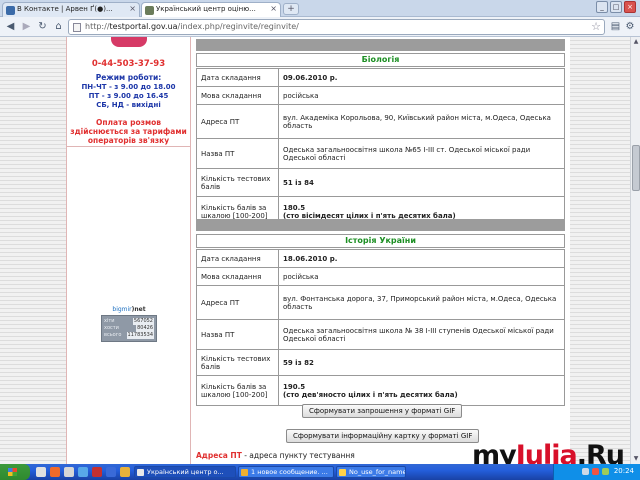 Image resolution: width=640 pixels, height=480 pixels. I want to click on home-icon: ⌂, so click(58, 26).